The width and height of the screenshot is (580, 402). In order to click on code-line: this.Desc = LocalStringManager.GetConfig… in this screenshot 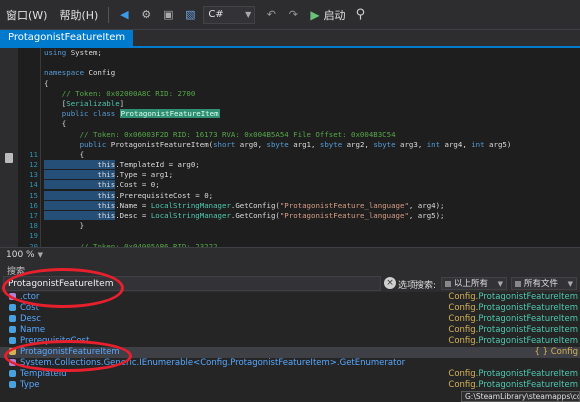, I will do `click(312, 216)`.